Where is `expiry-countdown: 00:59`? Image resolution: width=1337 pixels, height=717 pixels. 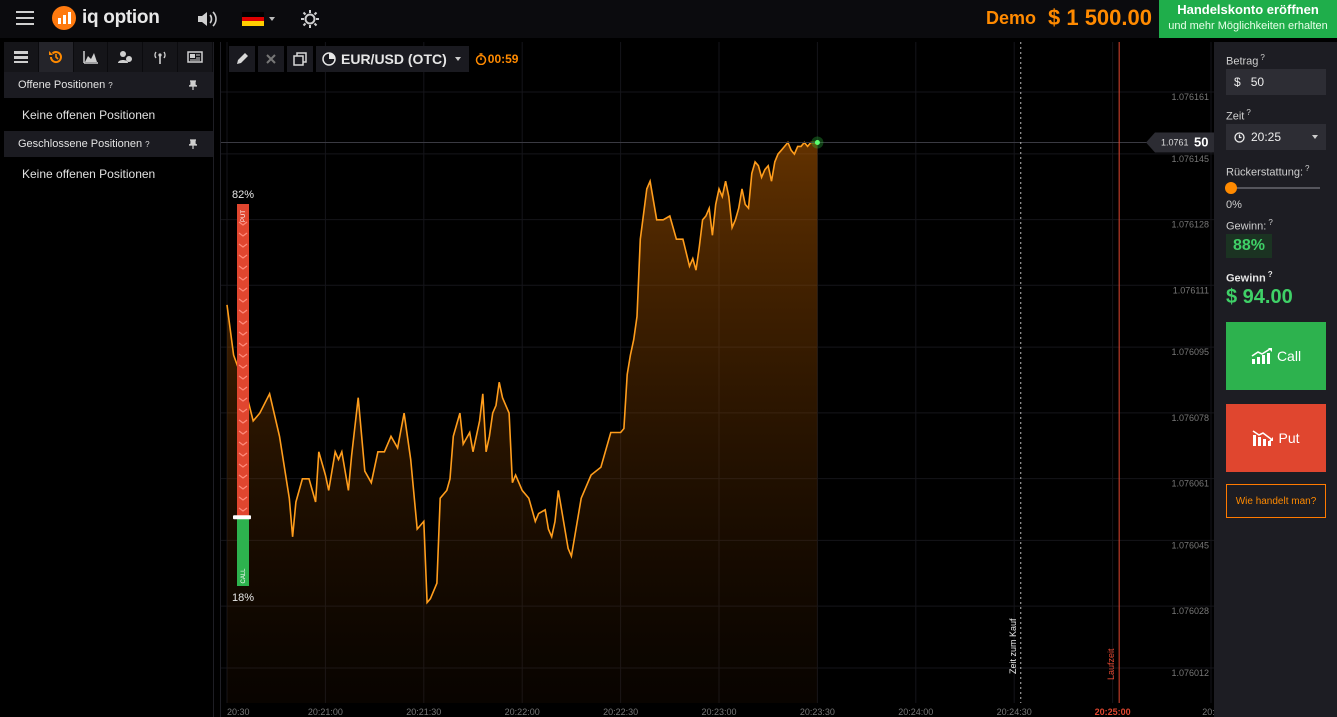
expiry-countdown: 00:59 is located at coordinates (497, 59).